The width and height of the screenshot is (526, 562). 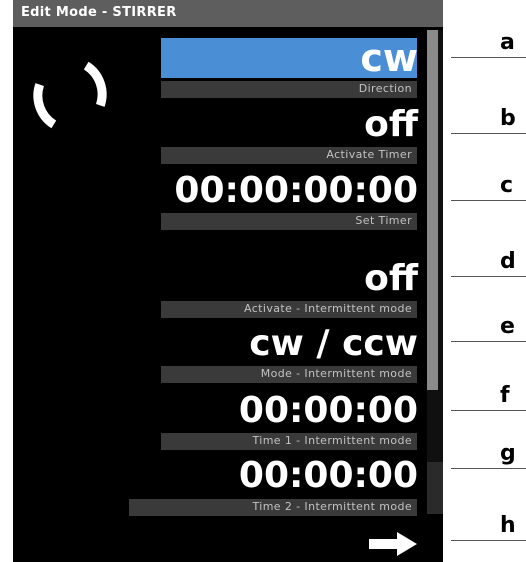 What do you see at coordinates (488, 133) in the screenshot?
I see `callout-line-b` at bounding box center [488, 133].